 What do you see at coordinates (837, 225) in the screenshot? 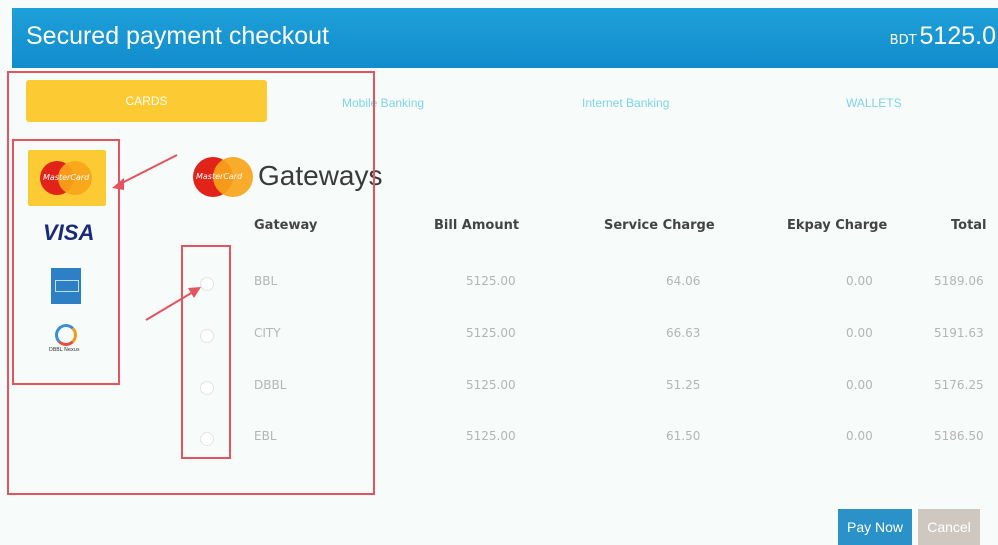
I see `col-ekpay-charge: Ekpay Charge` at bounding box center [837, 225].